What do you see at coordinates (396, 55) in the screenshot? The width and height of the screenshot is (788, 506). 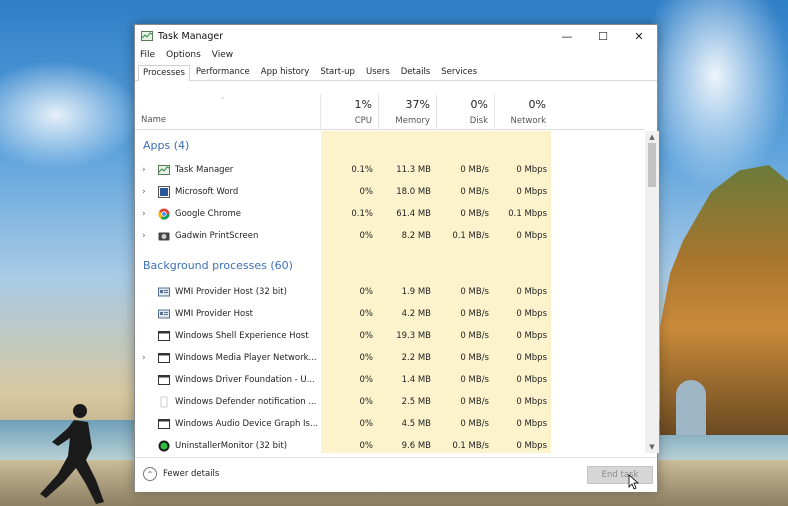 I see `menu-bar: File Options View` at bounding box center [396, 55].